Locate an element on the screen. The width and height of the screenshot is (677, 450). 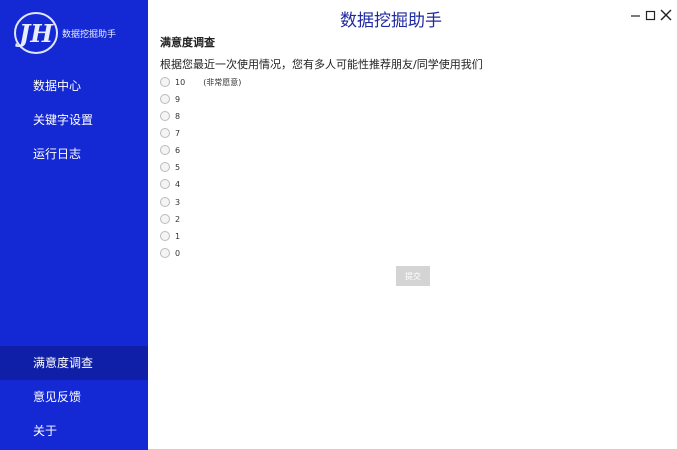
survey-title: 满意度调查 is located at coordinates (187, 42).